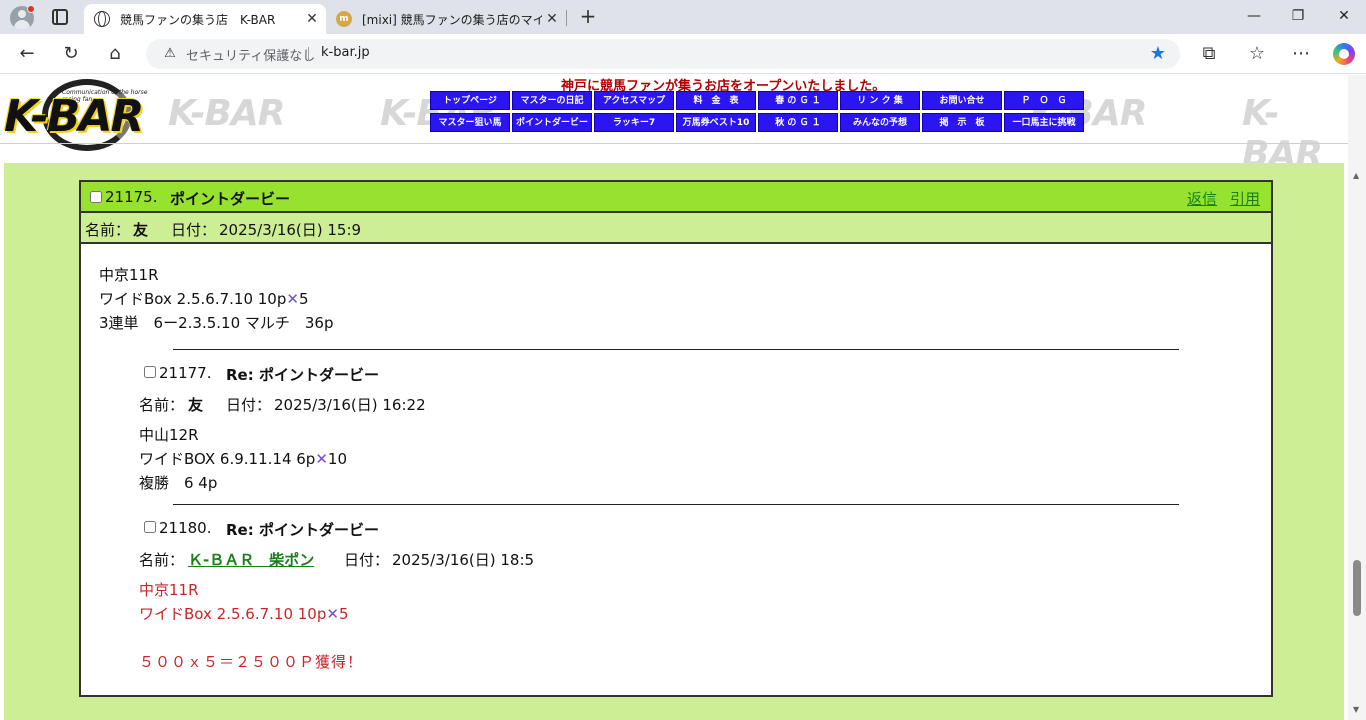  I want to click on watermark-logo: K-BAR, so click(226, 113).